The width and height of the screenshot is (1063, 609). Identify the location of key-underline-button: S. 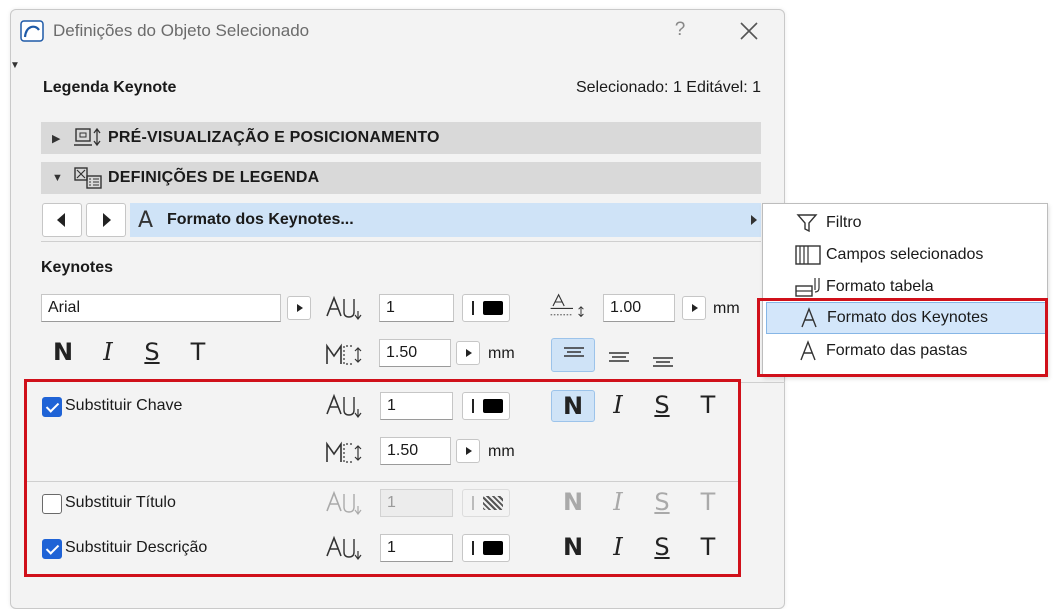
(662, 405).